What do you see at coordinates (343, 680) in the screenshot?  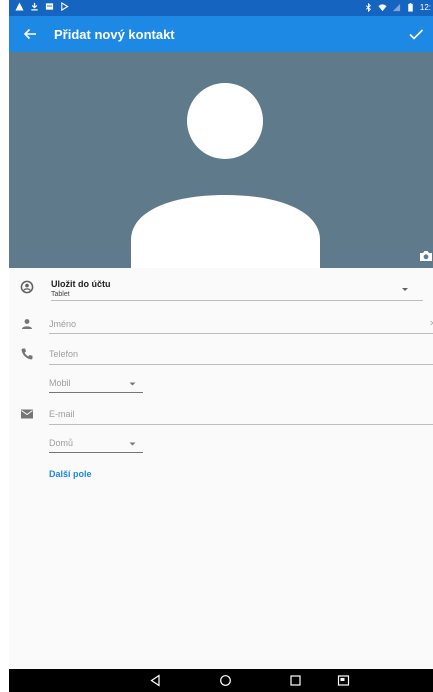 I see `screenshot-icon` at bounding box center [343, 680].